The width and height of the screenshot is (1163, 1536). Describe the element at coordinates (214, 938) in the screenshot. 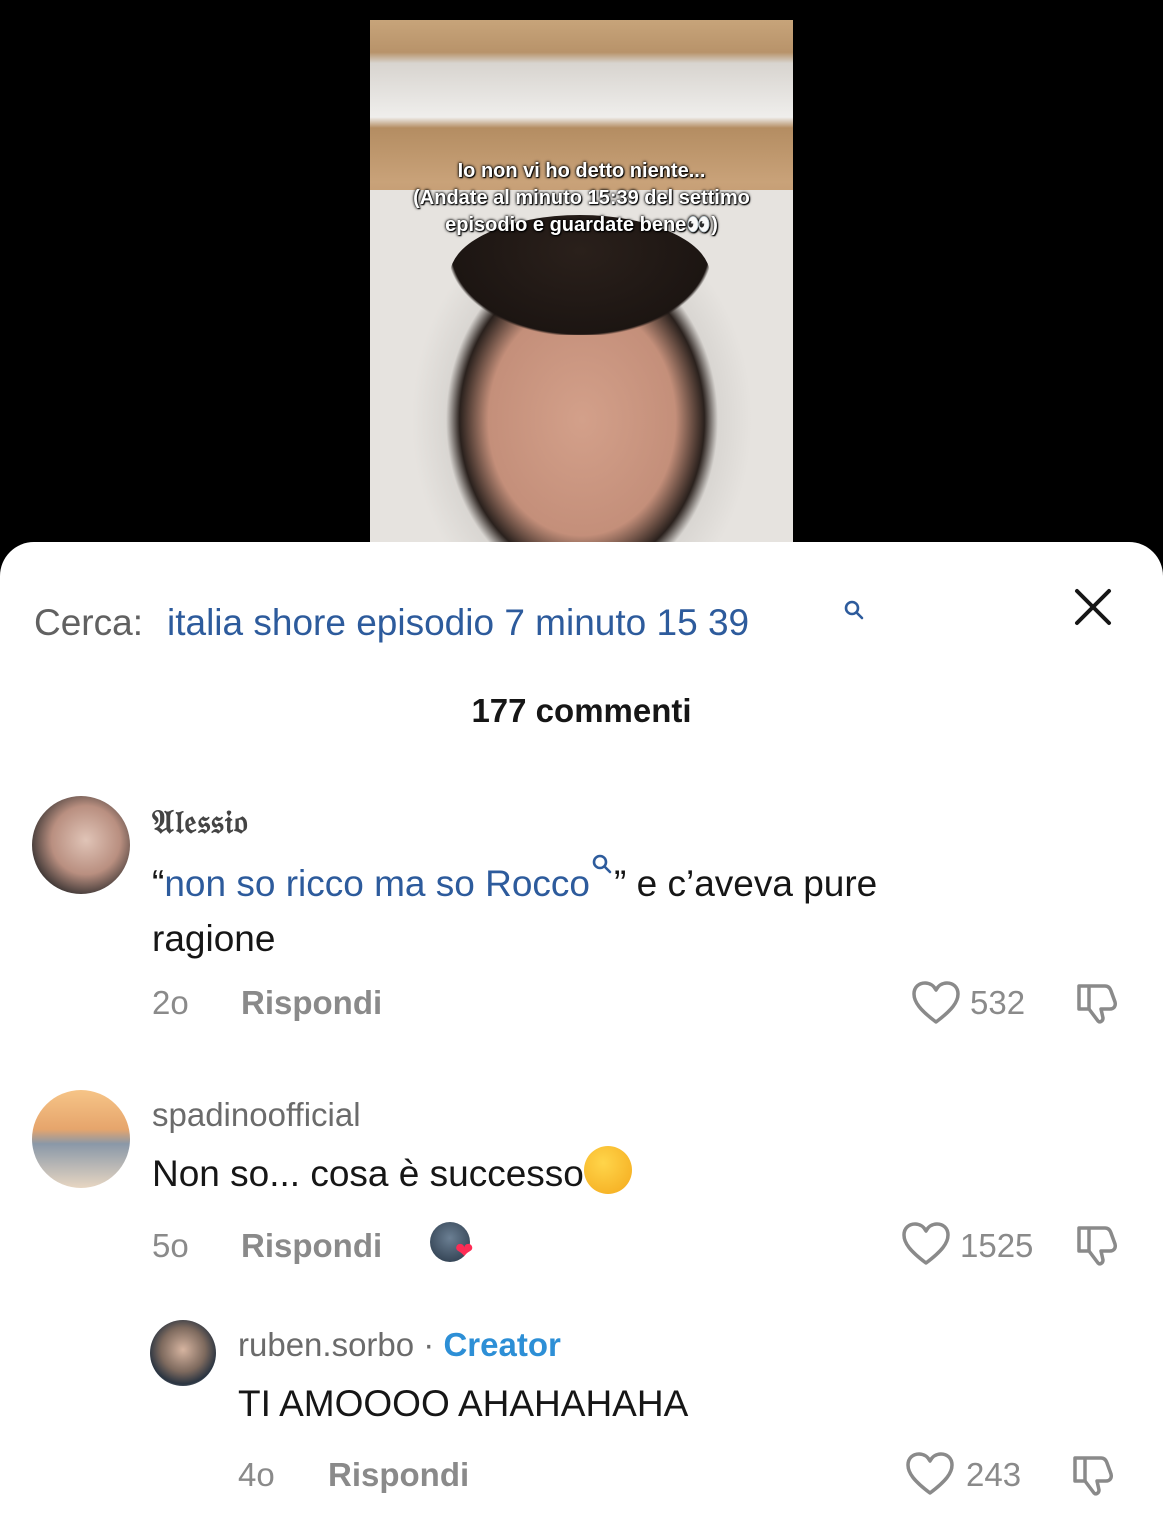

I see `comment-text-line2: ragione` at that location.